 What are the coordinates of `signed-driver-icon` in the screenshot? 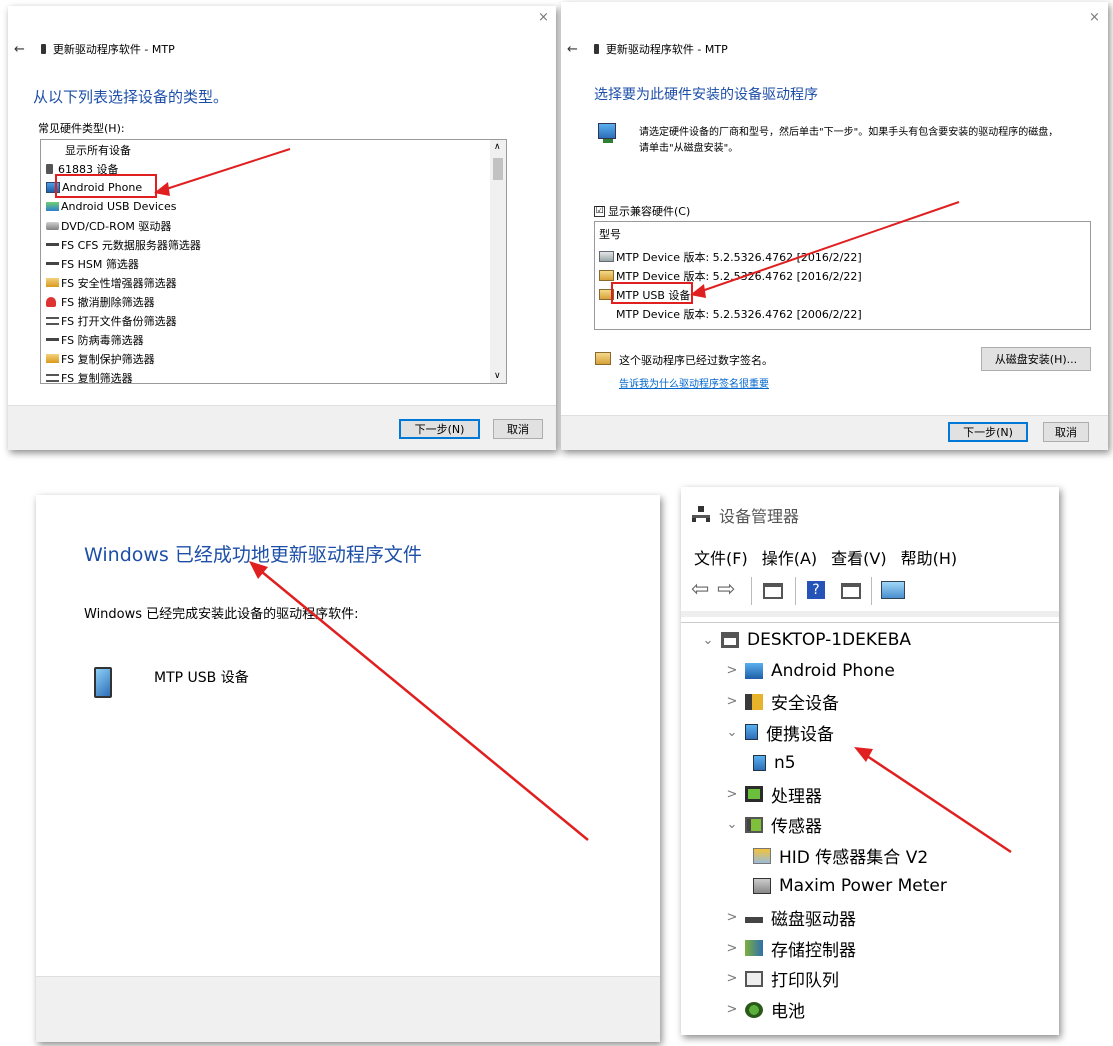 It's located at (603, 358).